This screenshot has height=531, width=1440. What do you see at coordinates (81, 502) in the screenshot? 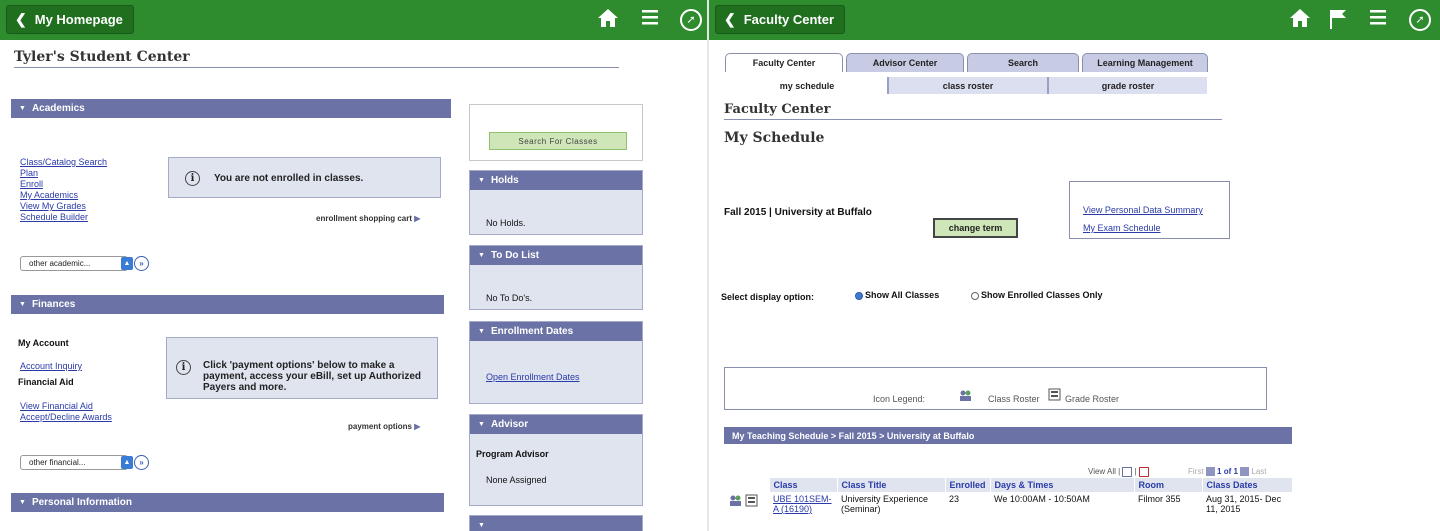
I see `personal-info-header-label: Personal Information` at bounding box center [81, 502].